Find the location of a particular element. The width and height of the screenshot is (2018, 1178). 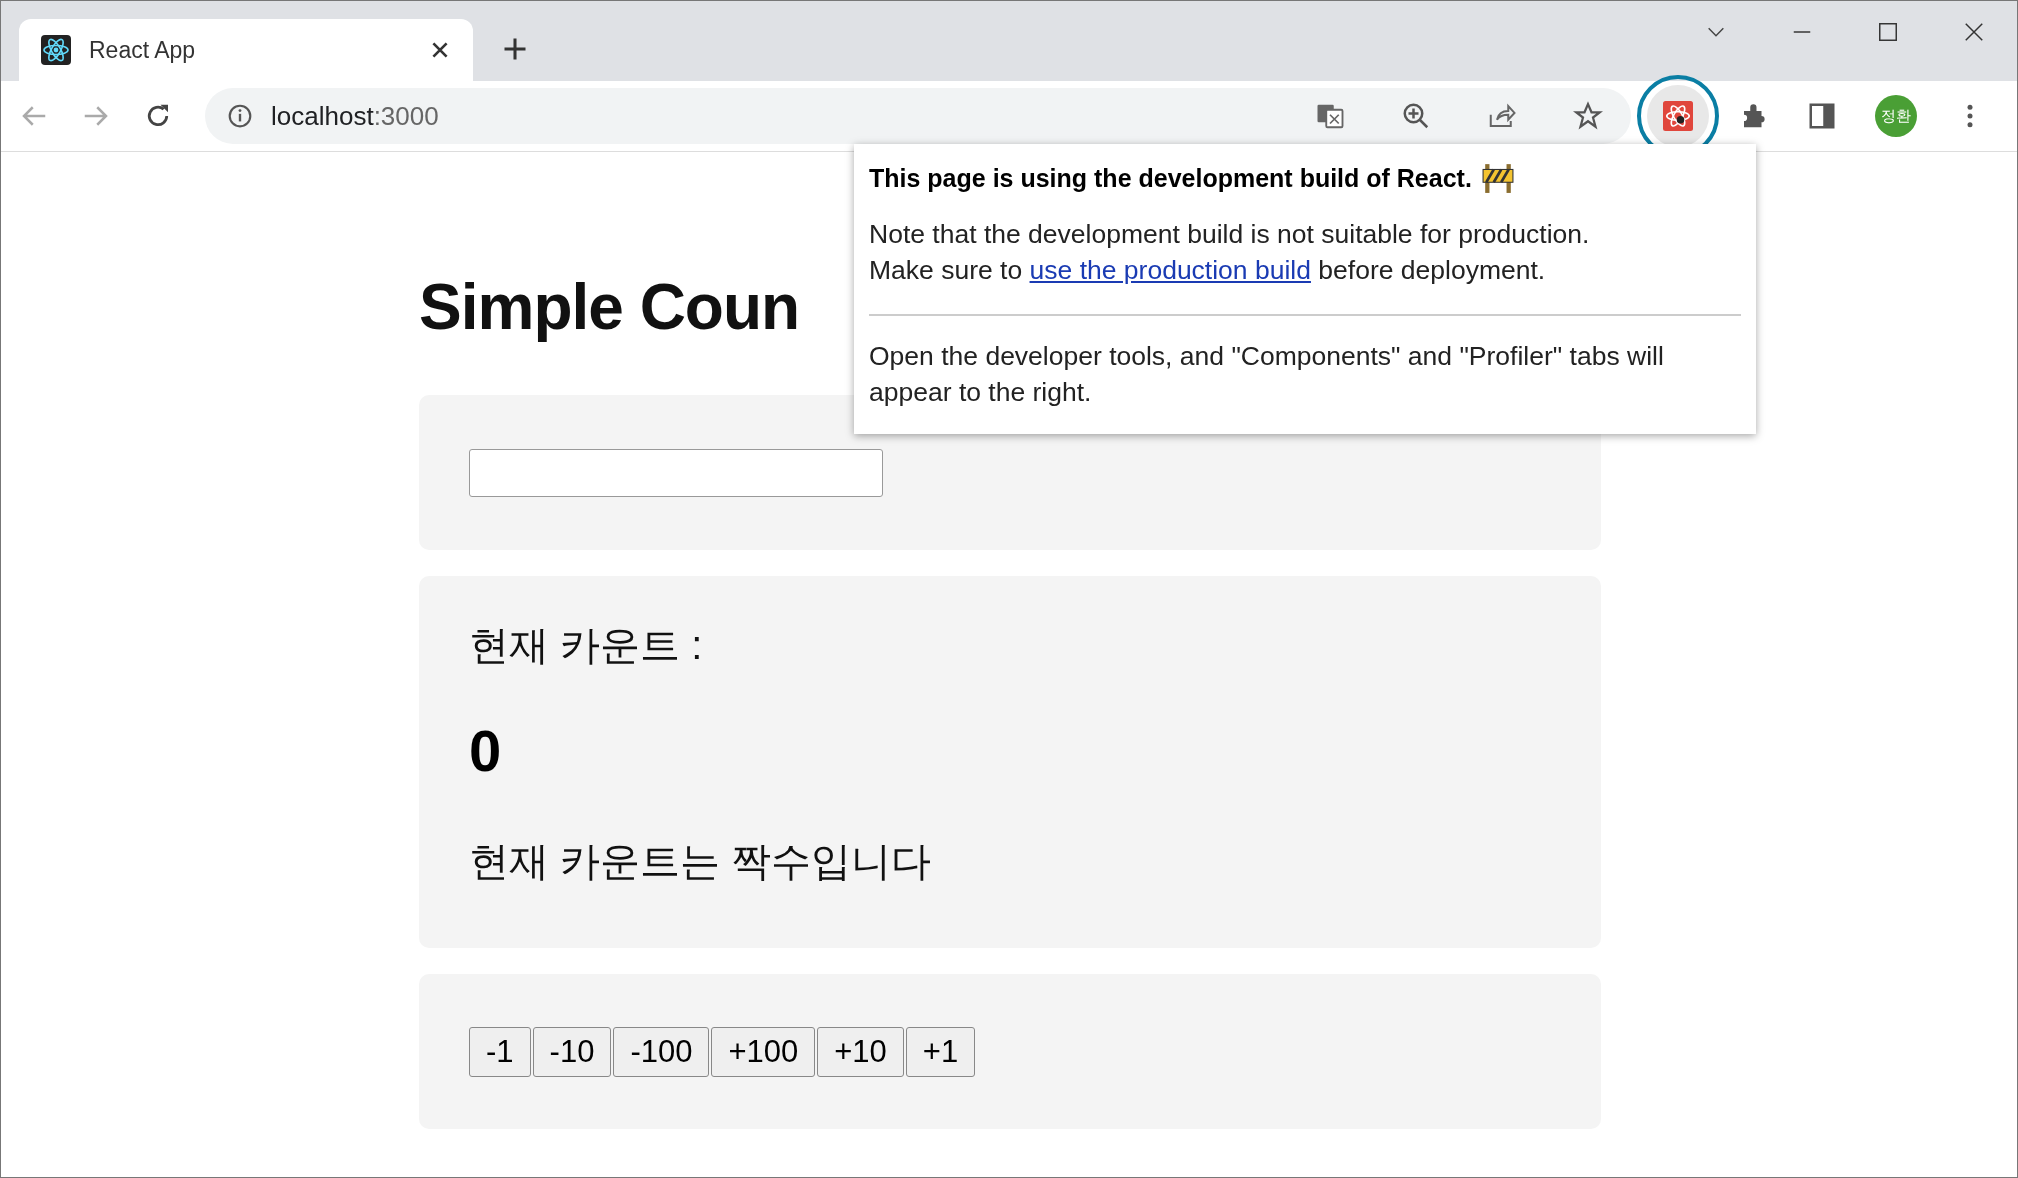

count-label: 현재 카운트 : is located at coordinates (586, 645).